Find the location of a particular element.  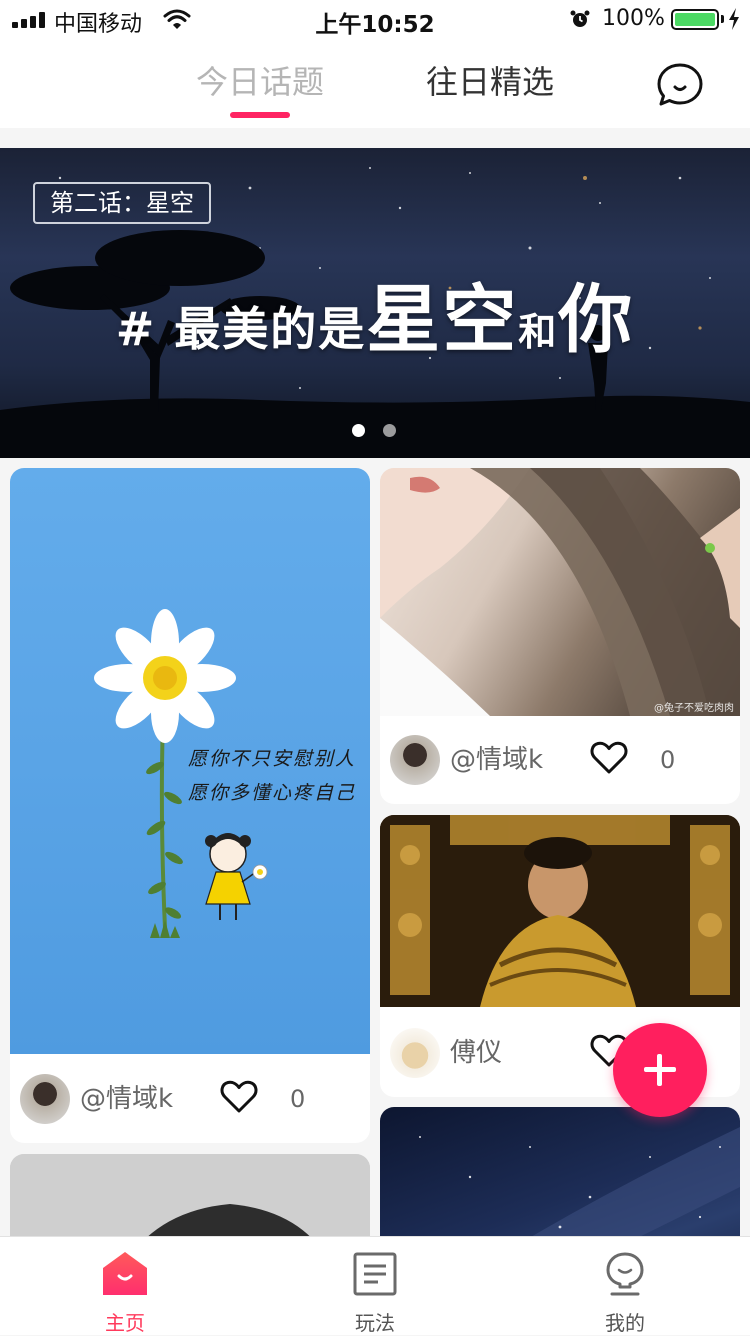

tab-label-home: 主页 is located at coordinates (125, 1323).